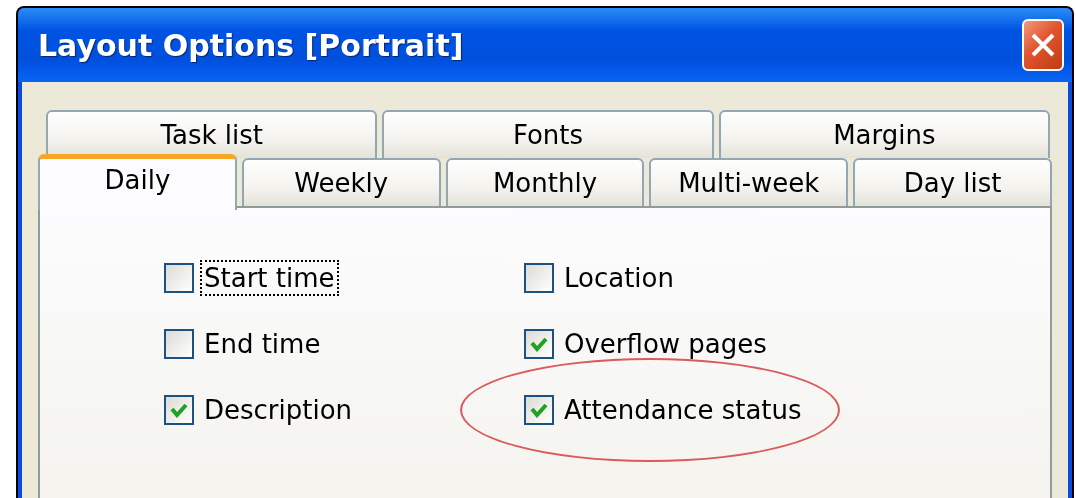 The image size is (1076, 498). Describe the element at coordinates (548, 134) in the screenshot. I see `tab: Fonts` at that location.